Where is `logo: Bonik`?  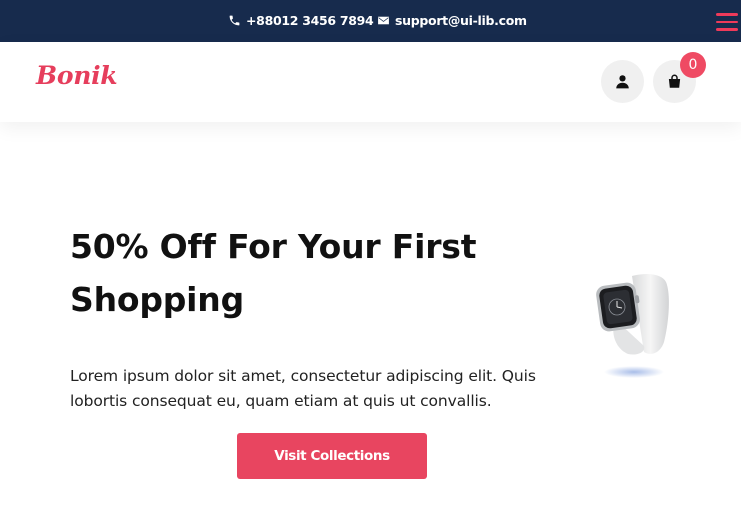
logo: Bonik is located at coordinates (77, 75).